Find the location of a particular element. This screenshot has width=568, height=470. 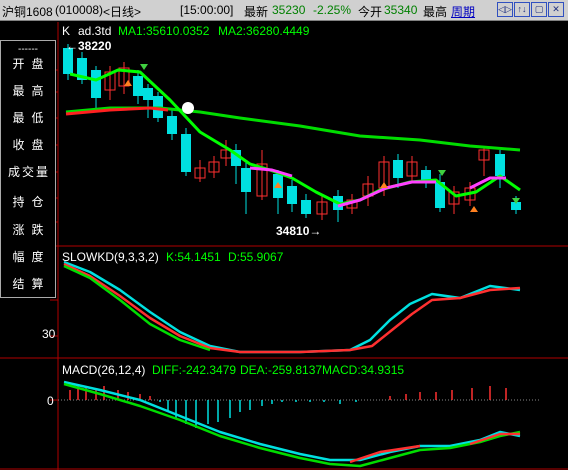

open-item: 开盘 is located at coordinates (31, 64).